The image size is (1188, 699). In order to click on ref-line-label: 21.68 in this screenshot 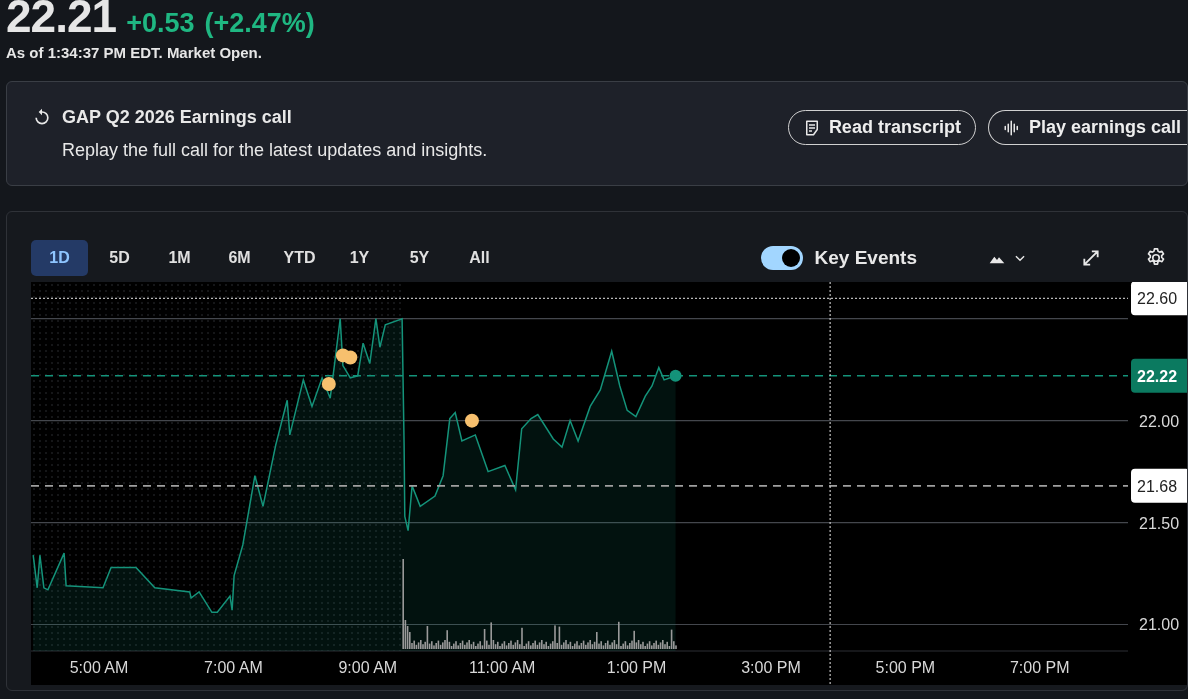, I will do `click(1157, 486)`.